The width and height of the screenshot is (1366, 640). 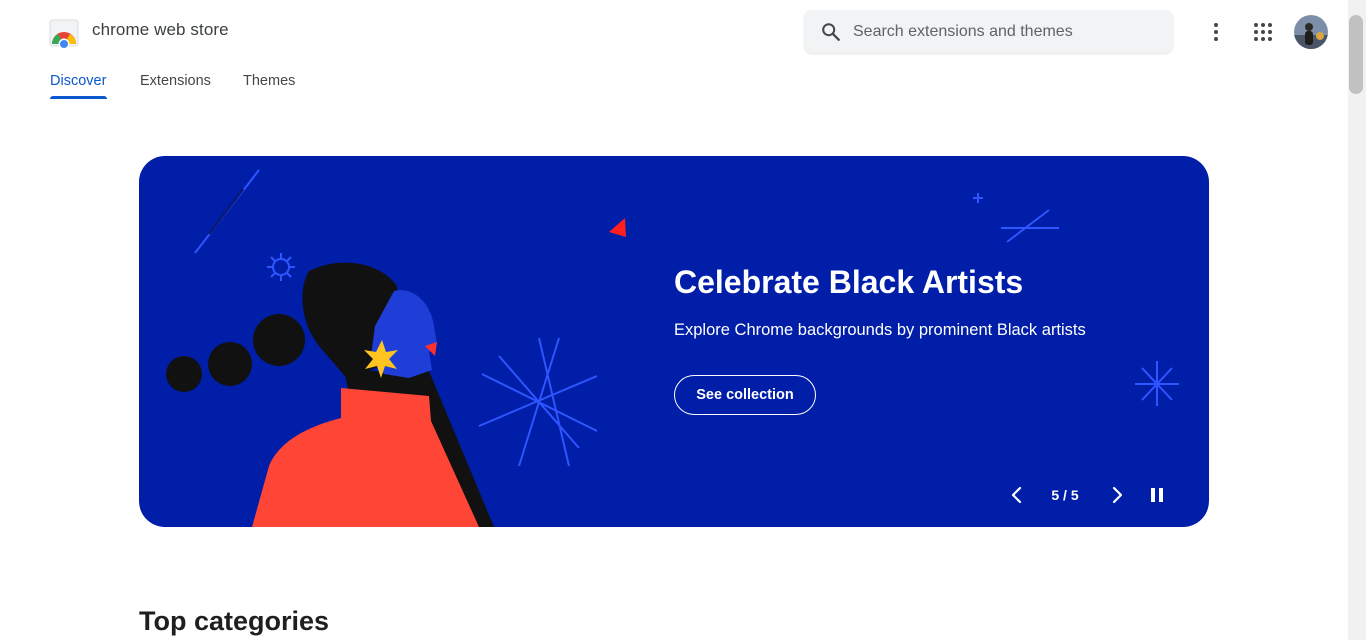 What do you see at coordinates (160, 30) in the screenshot?
I see `brand-name: chrome web store` at bounding box center [160, 30].